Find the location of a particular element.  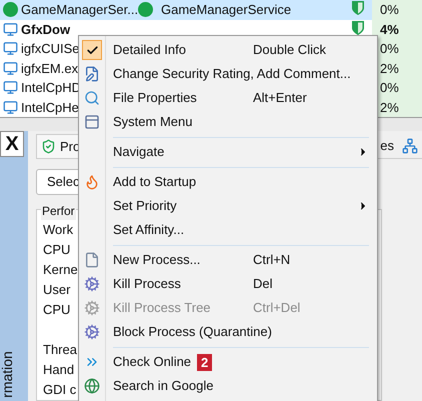

flame-icon is located at coordinates (92, 182).